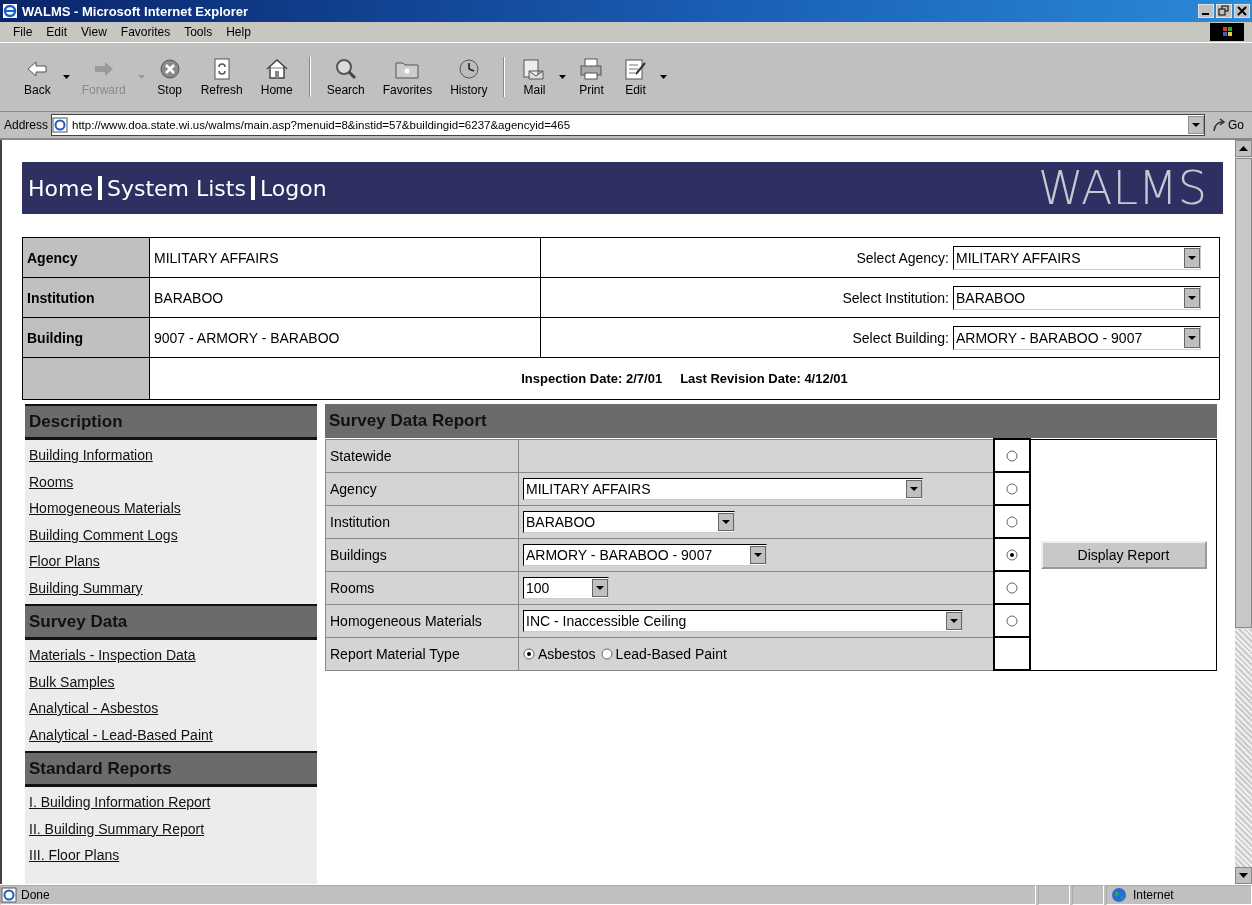 This screenshot has width=1252, height=905. Describe the element at coordinates (136, 11) in the screenshot. I see `window-title: WALMS - Microsoft Internet Explorer` at that location.